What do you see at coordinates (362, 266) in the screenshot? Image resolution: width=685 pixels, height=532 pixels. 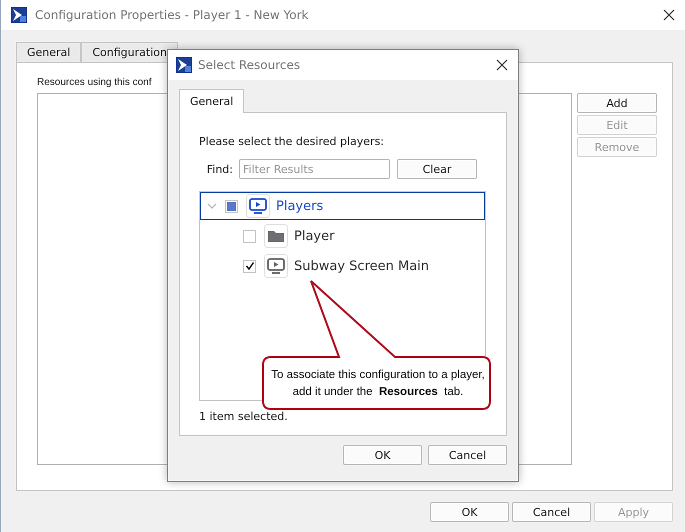 I see `tree-label: Subway Screen Main` at bounding box center [362, 266].